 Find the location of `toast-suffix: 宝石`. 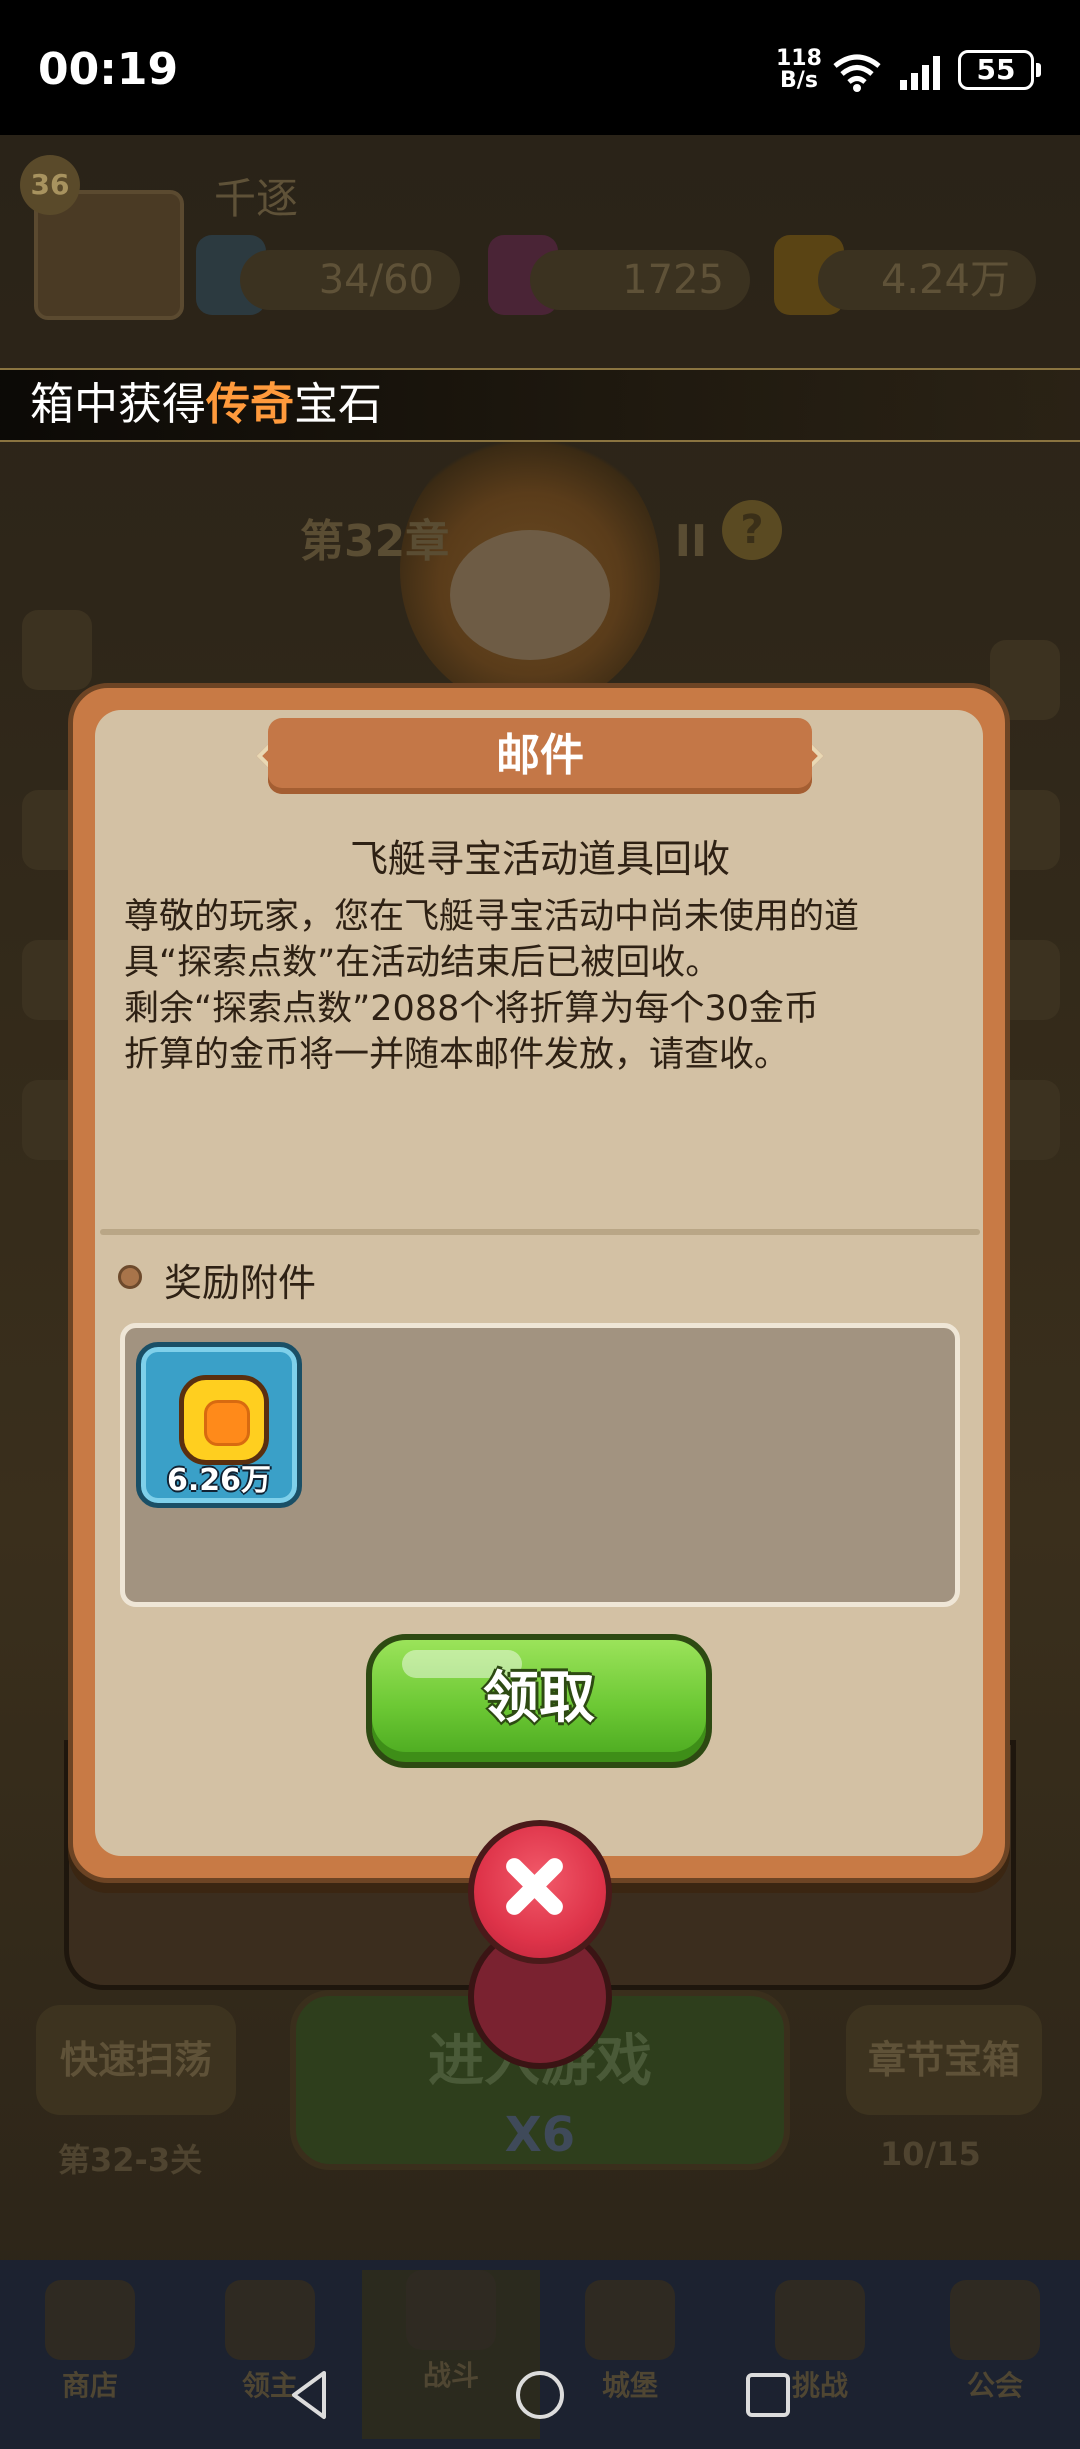

toast-suffix: 宝石 is located at coordinates (338, 404).